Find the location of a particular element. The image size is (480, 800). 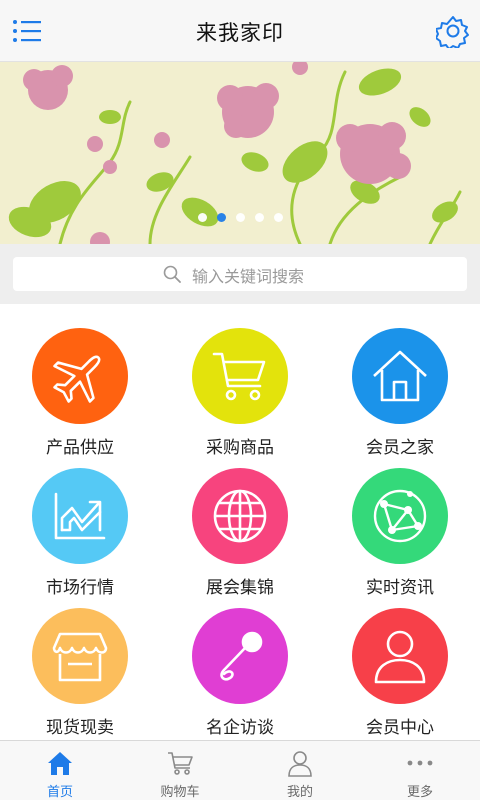

tab-label: 我的 is located at coordinates (299, 792).